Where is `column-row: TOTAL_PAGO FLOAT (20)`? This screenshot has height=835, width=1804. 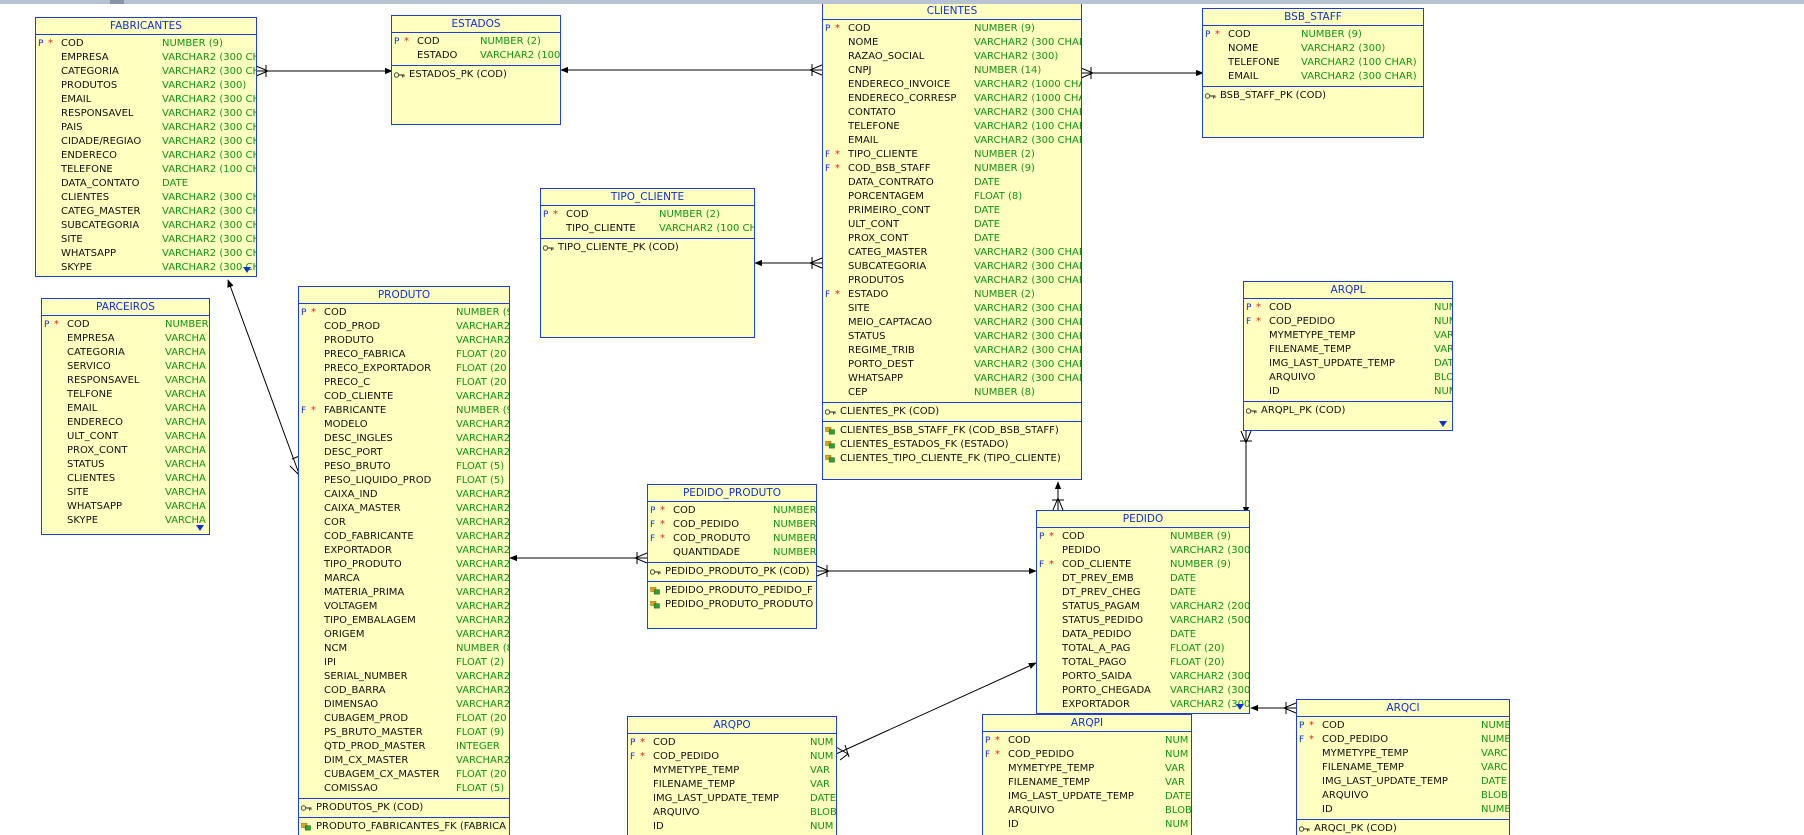 column-row: TOTAL_PAGO FLOAT (20) is located at coordinates (1143, 663).